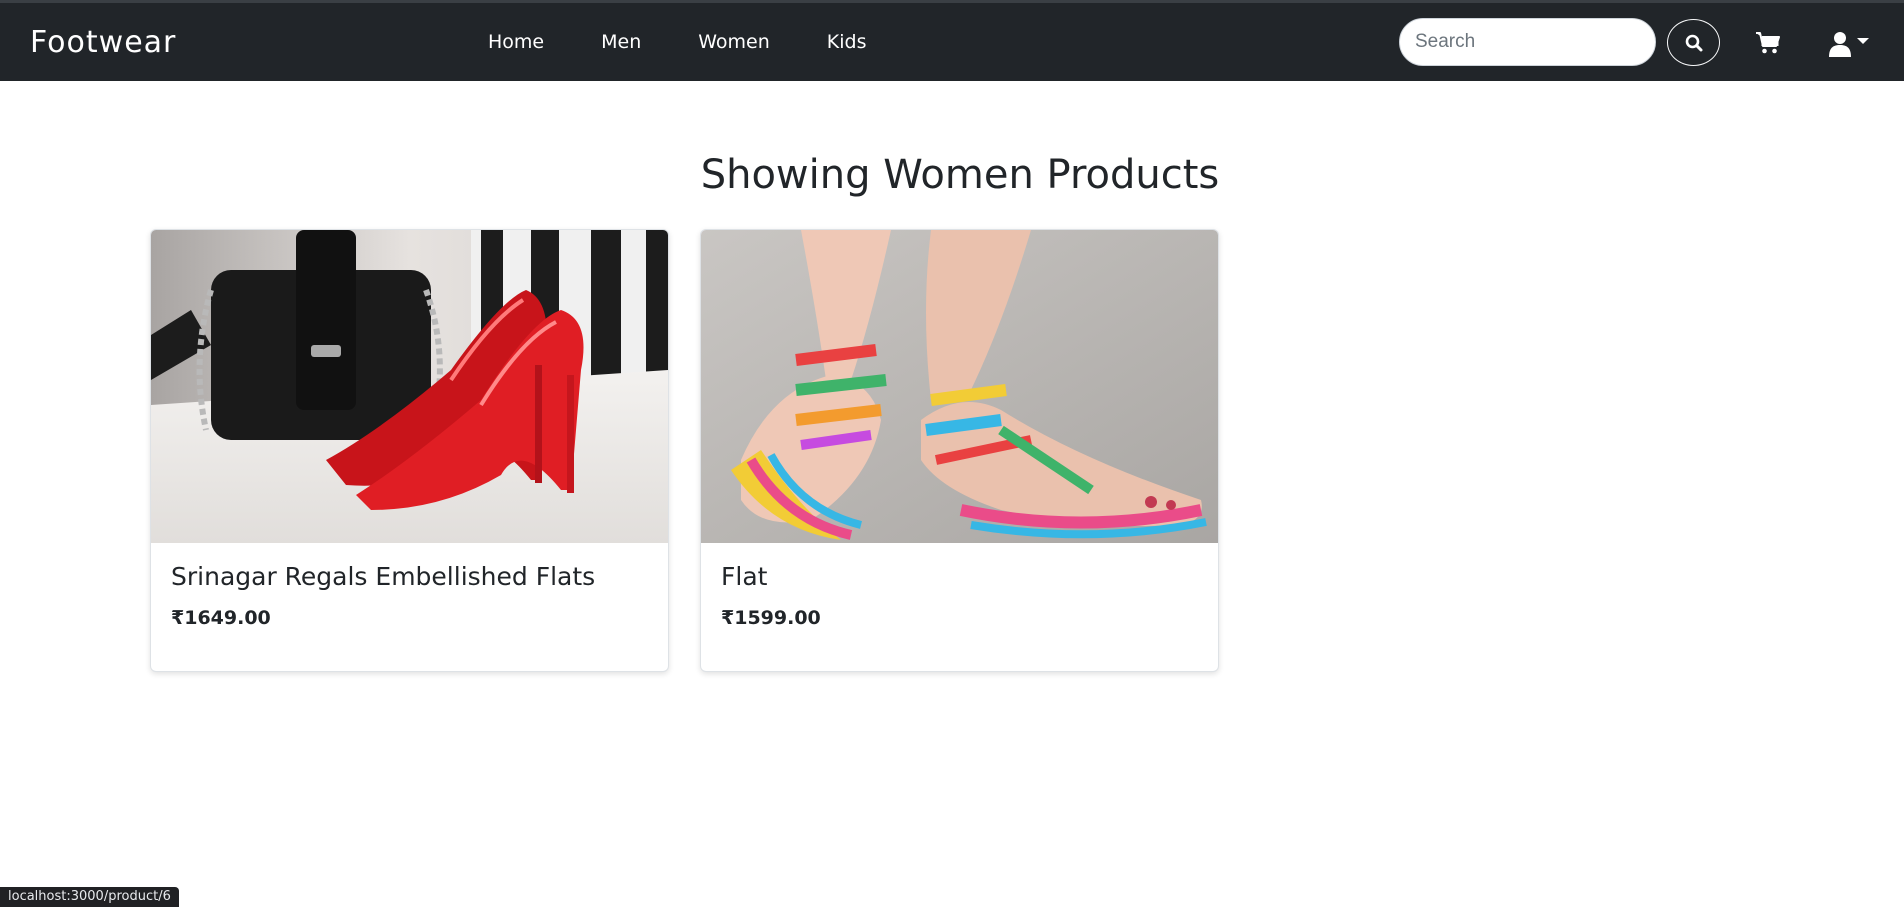 The height and width of the screenshot is (907, 1904). Describe the element at coordinates (409, 386) in the screenshot. I see `product-image-heels` at that location.